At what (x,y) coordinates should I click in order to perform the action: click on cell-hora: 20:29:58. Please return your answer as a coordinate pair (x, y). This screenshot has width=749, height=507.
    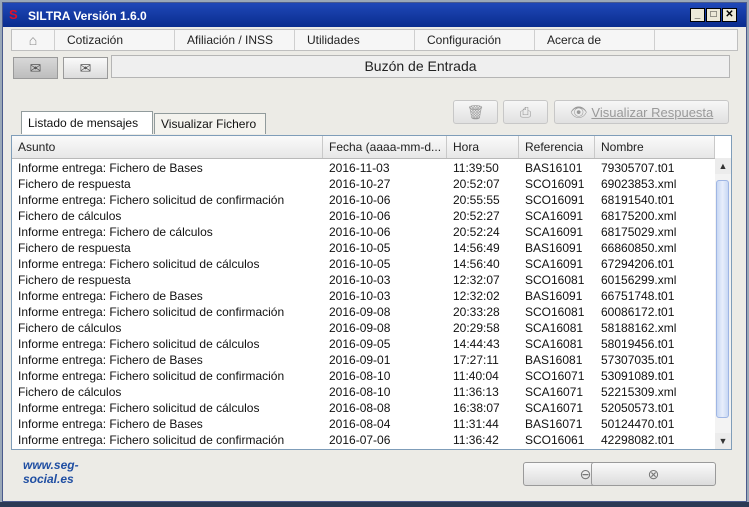
    Looking at the image, I should click on (476, 328).